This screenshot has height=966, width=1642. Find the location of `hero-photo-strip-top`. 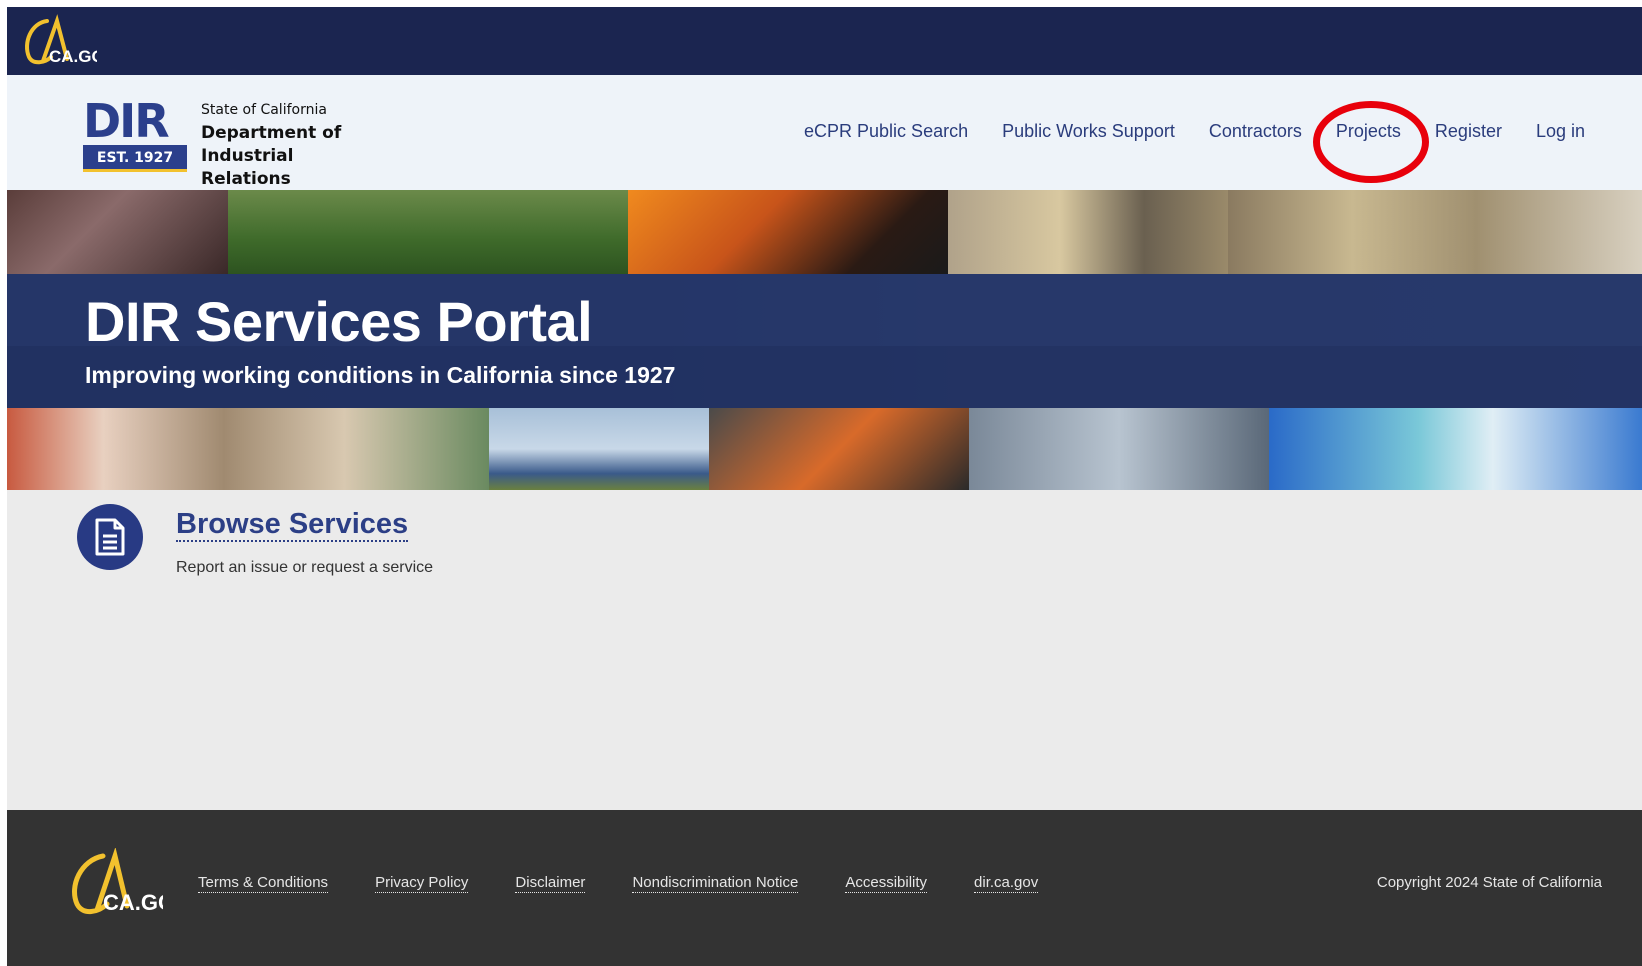

hero-photo-strip-top is located at coordinates (824, 232).